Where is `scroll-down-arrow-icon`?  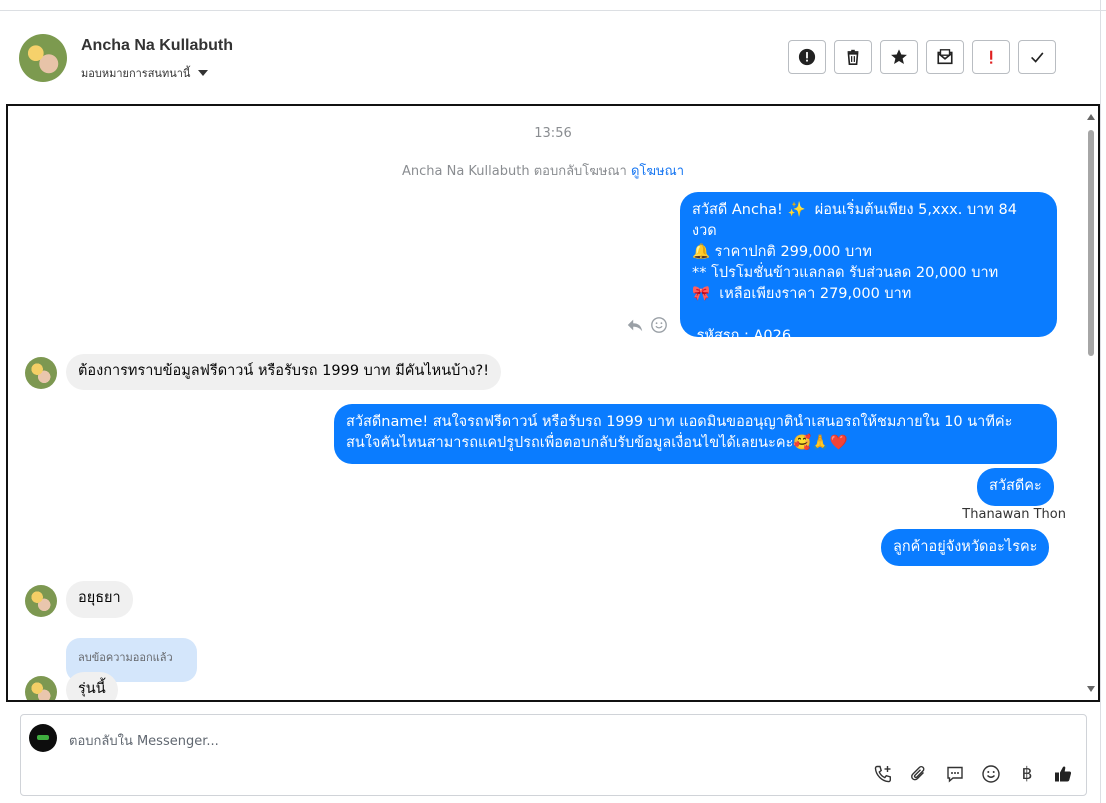 scroll-down-arrow-icon is located at coordinates (1091, 689).